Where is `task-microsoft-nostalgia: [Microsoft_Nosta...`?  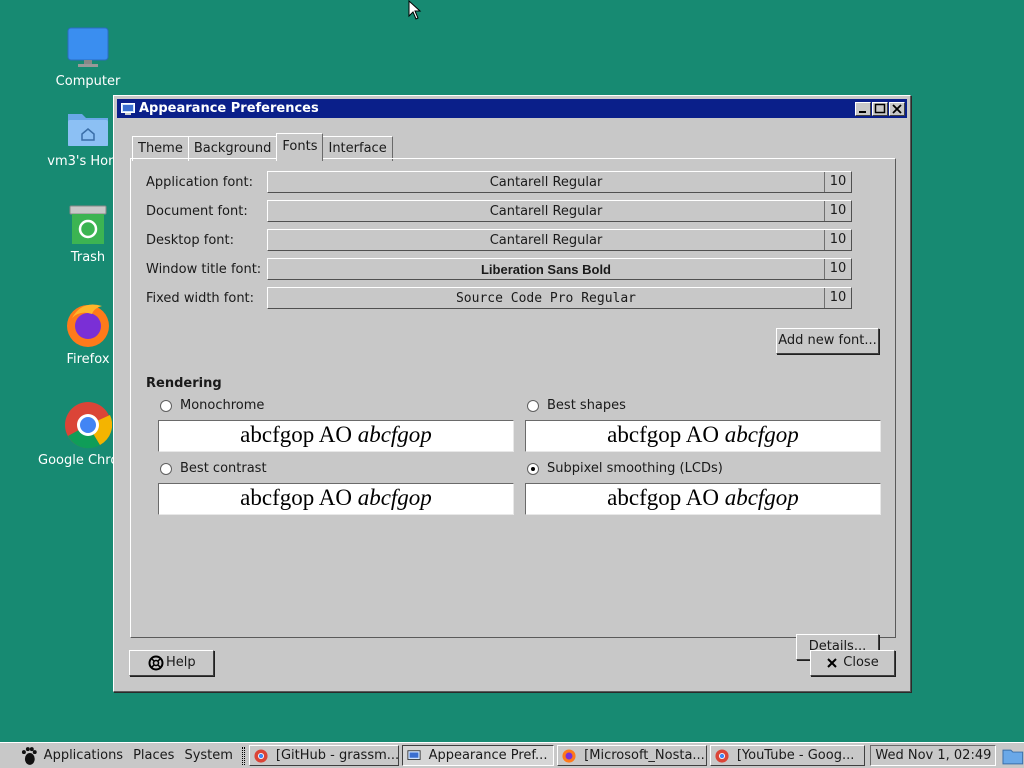
task-microsoft-nostalgia: [Microsoft_Nosta... is located at coordinates (632, 755).